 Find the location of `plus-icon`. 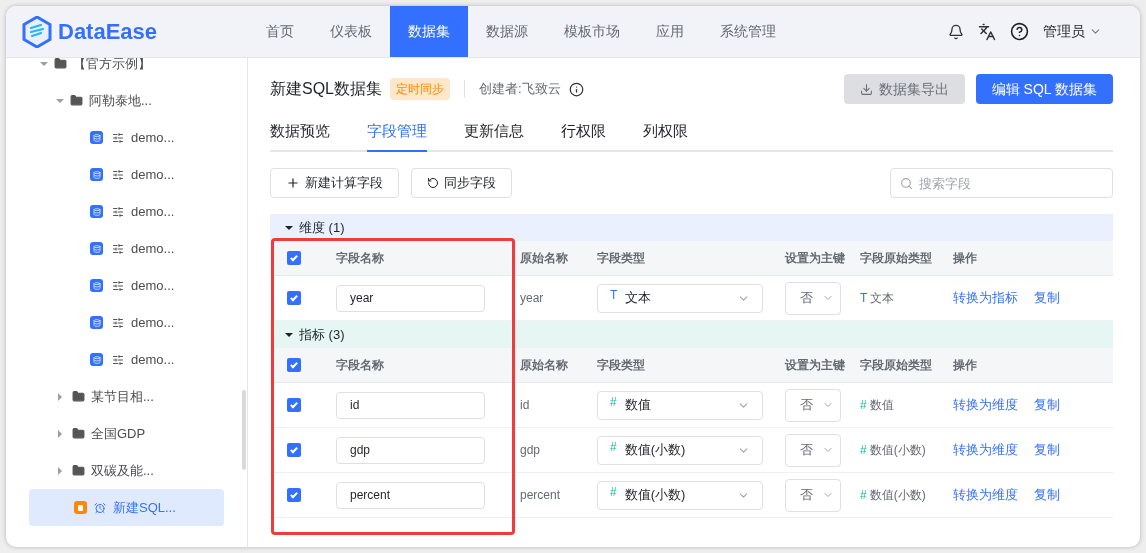

plus-icon is located at coordinates (293, 183).